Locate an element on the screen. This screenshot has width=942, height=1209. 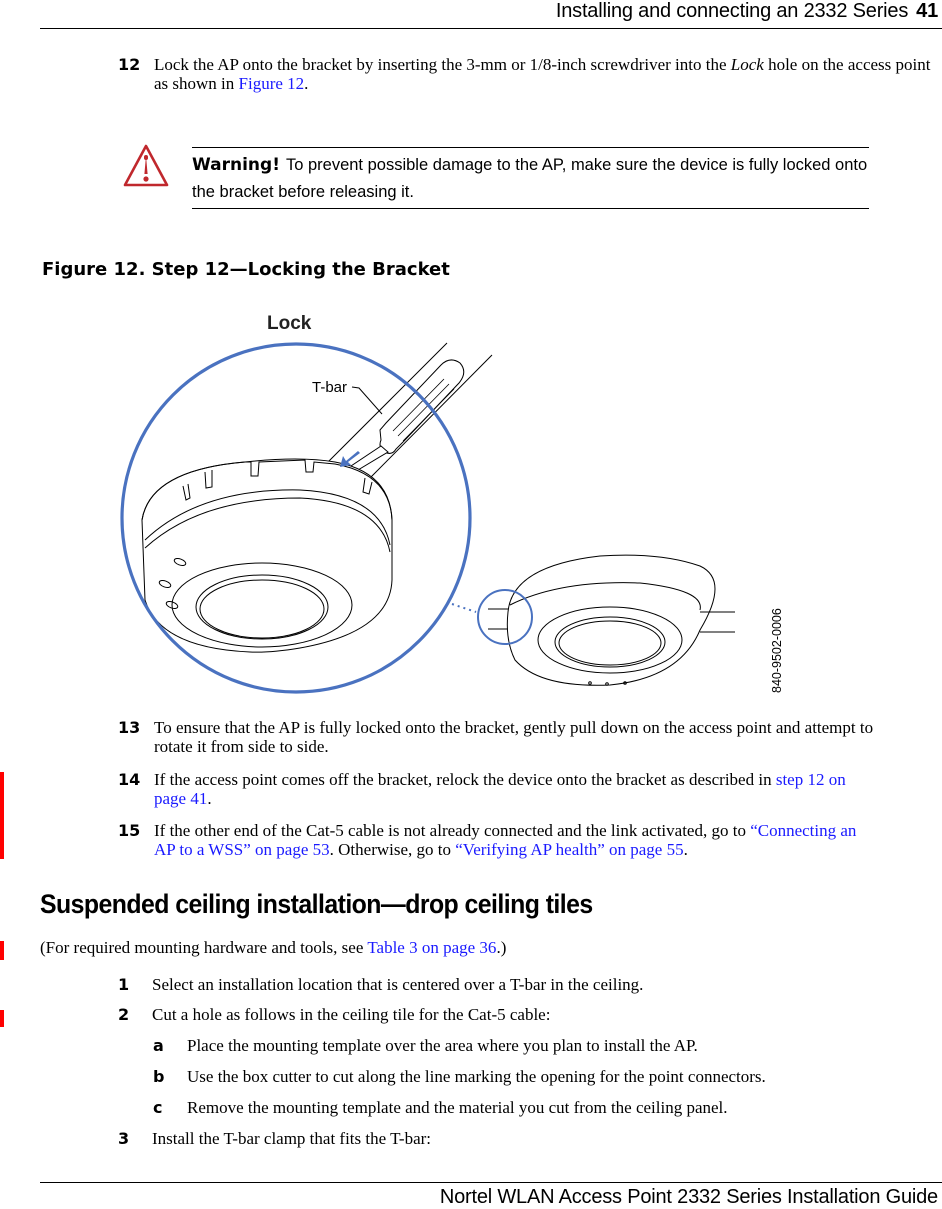
figure-caption: Figure 12. Step 12—Locking the Bracket is located at coordinates (246, 269).